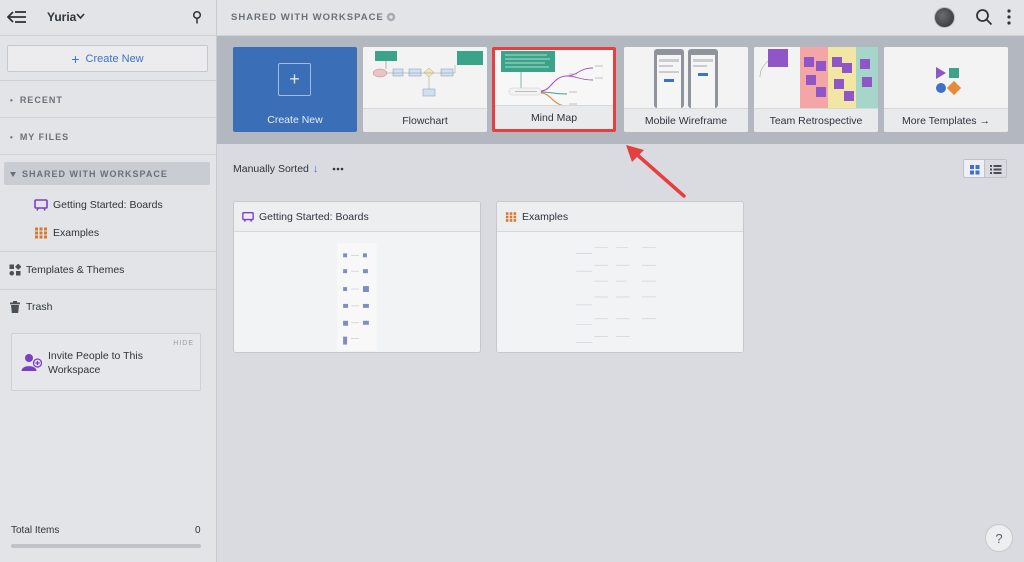  I want to click on list-view-button, so click(996, 168).